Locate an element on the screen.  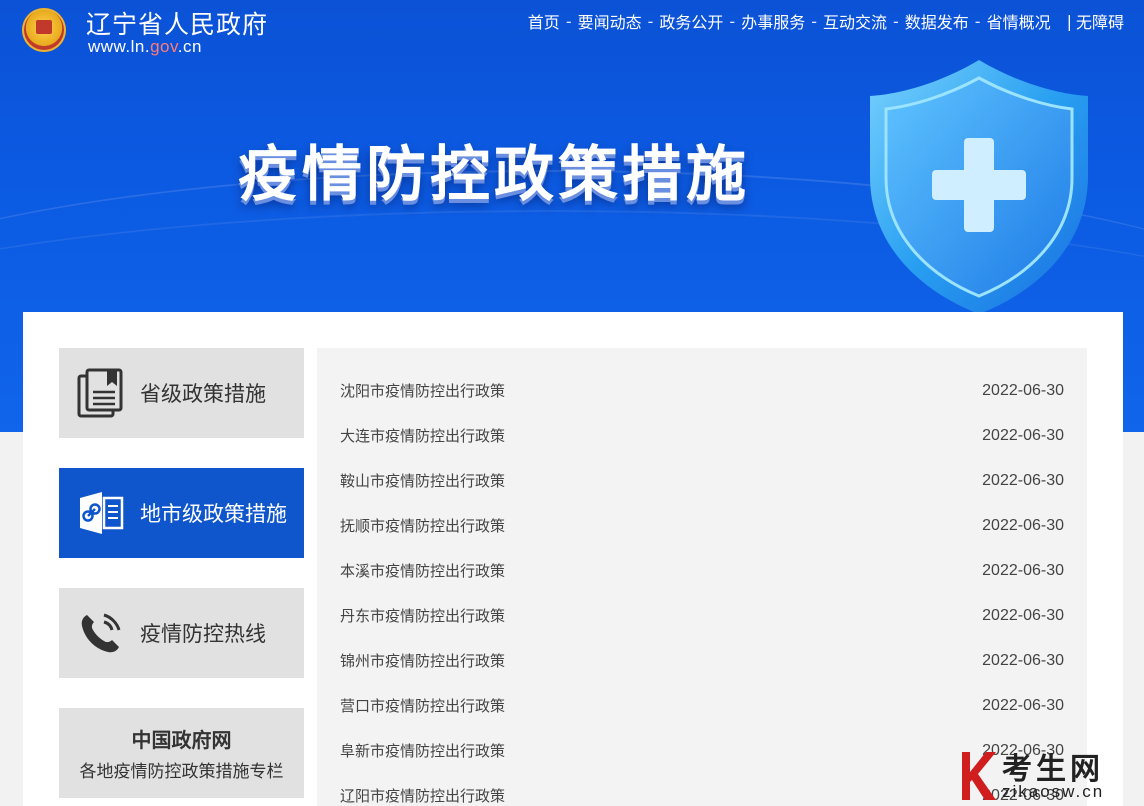
site-url-gov: gov is located at coordinates (164, 46).